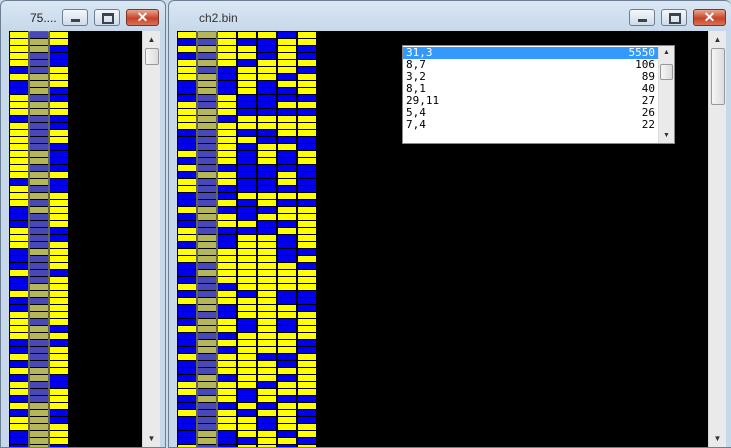  What do you see at coordinates (530, 77) in the screenshot?
I see `listbox-item: 3,2 89` at bounding box center [530, 77].